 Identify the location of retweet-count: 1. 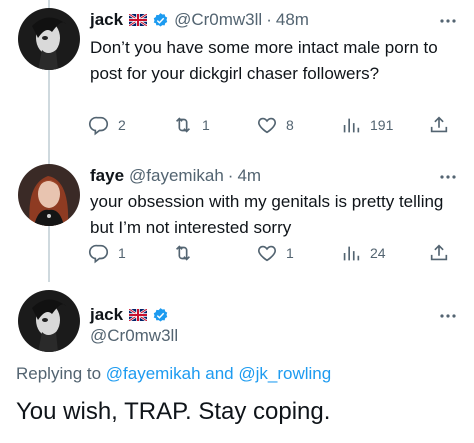
(206, 125).